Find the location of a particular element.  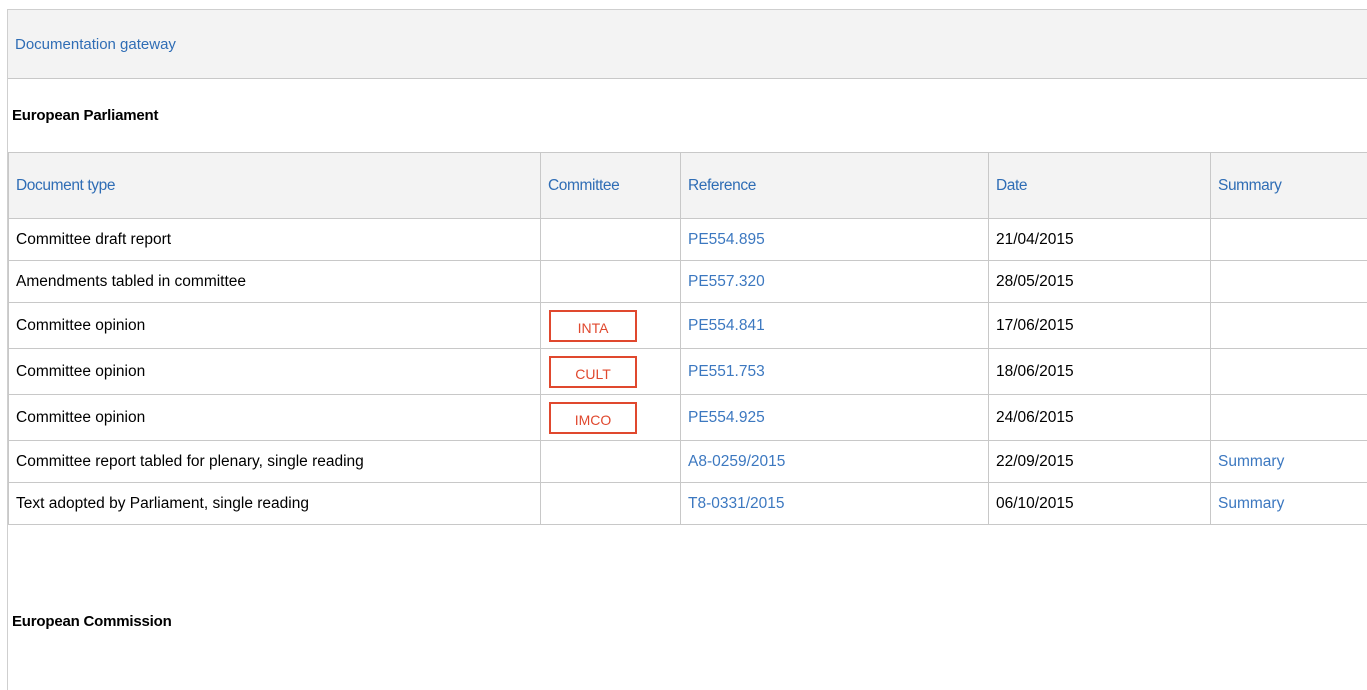

date-cell: 28/05/2015 is located at coordinates (1100, 282).